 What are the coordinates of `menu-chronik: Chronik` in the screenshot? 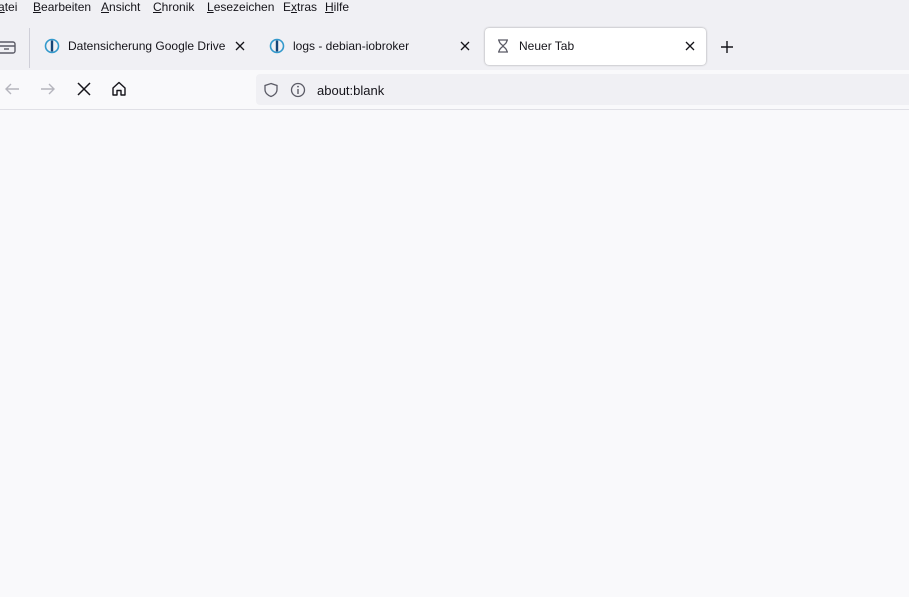 It's located at (173, 7).